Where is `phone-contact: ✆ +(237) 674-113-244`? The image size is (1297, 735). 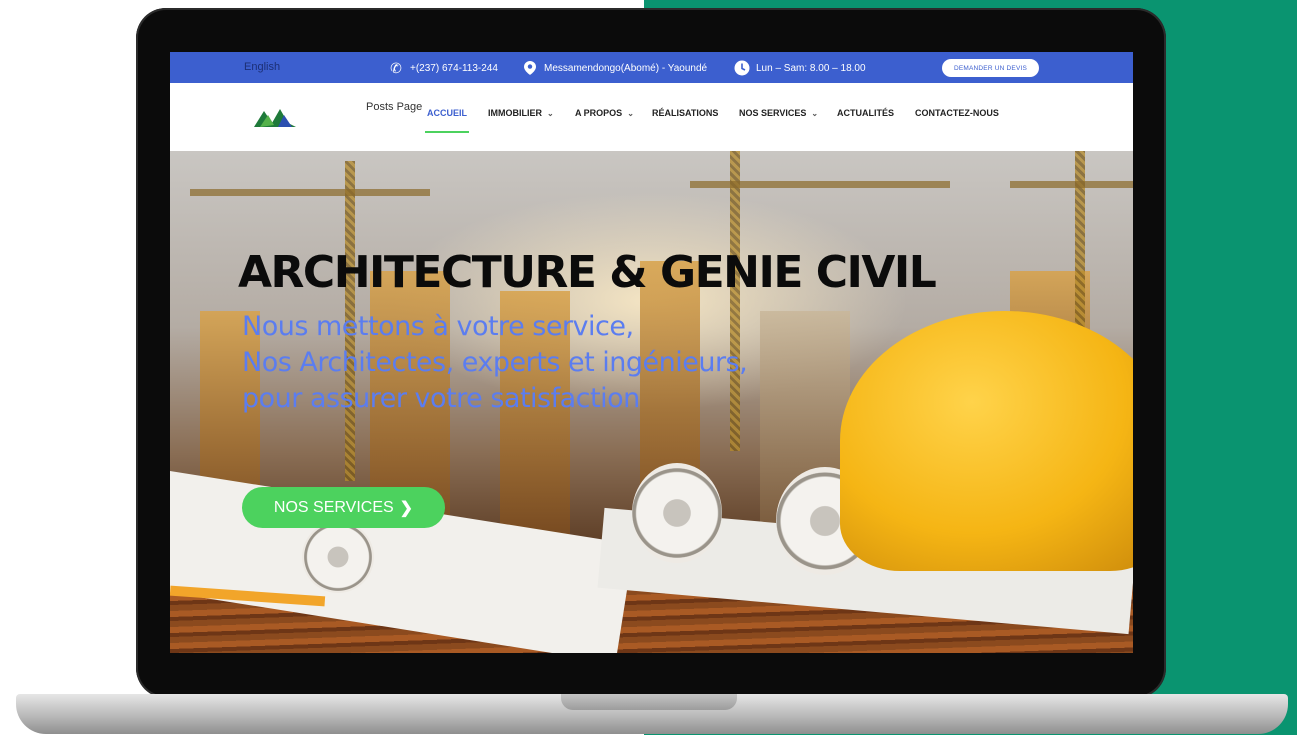
phone-contact: ✆ +(237) 674-113-244 is located at coordinates (443, 68).